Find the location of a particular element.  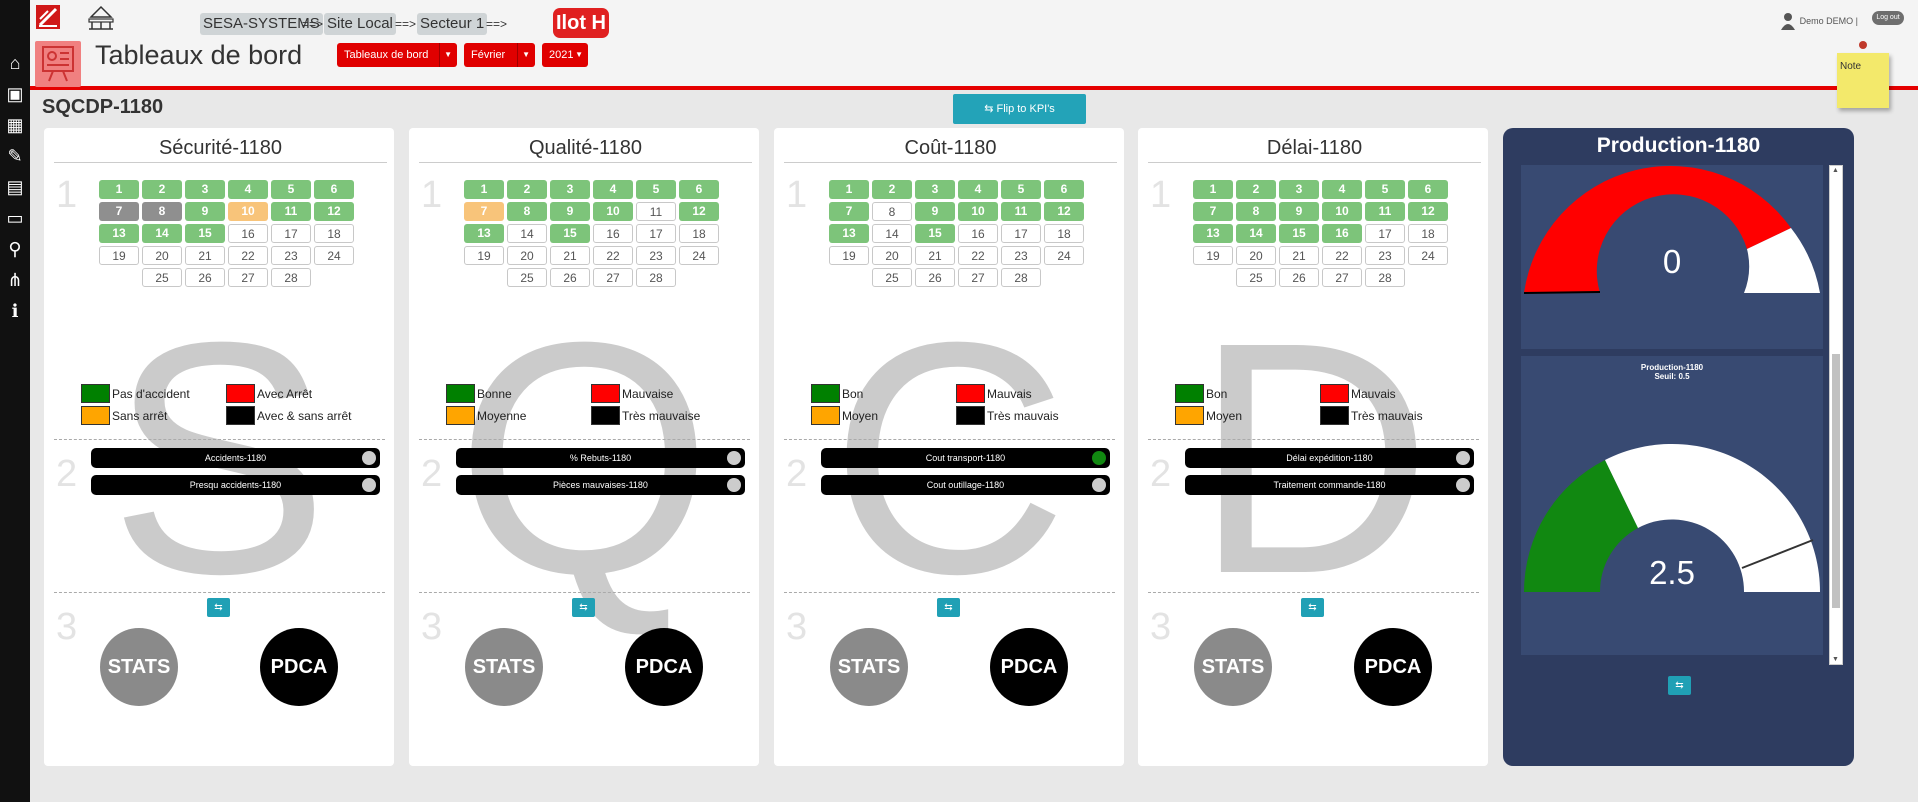

sticky-note: Note is located at coordinates (1863, 80).